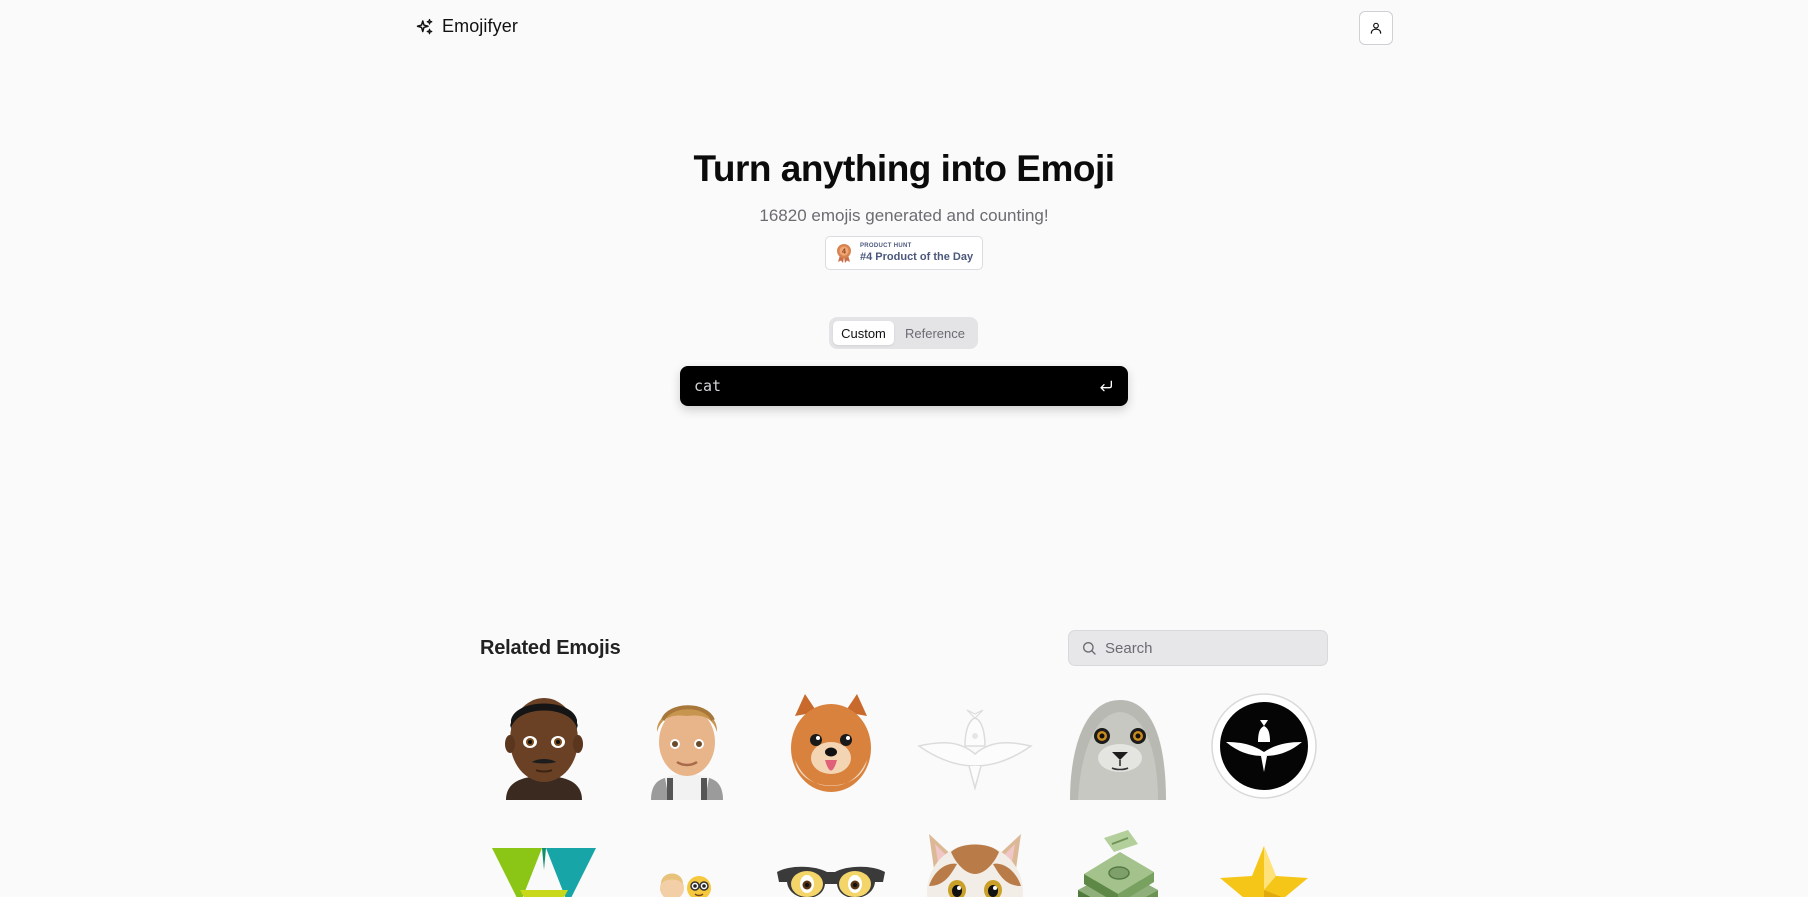 Image resolution: width=1808 pixels, height=897 pixels. Describe the element at coordinates (480, 26) in the screenshot. I see `app-name: Emojifyer` at that location.